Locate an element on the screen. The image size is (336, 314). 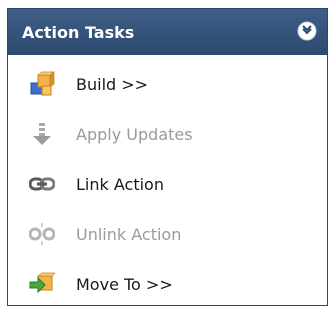
apply-updates-label: Apply Updates is located at coordinates (134, 134).